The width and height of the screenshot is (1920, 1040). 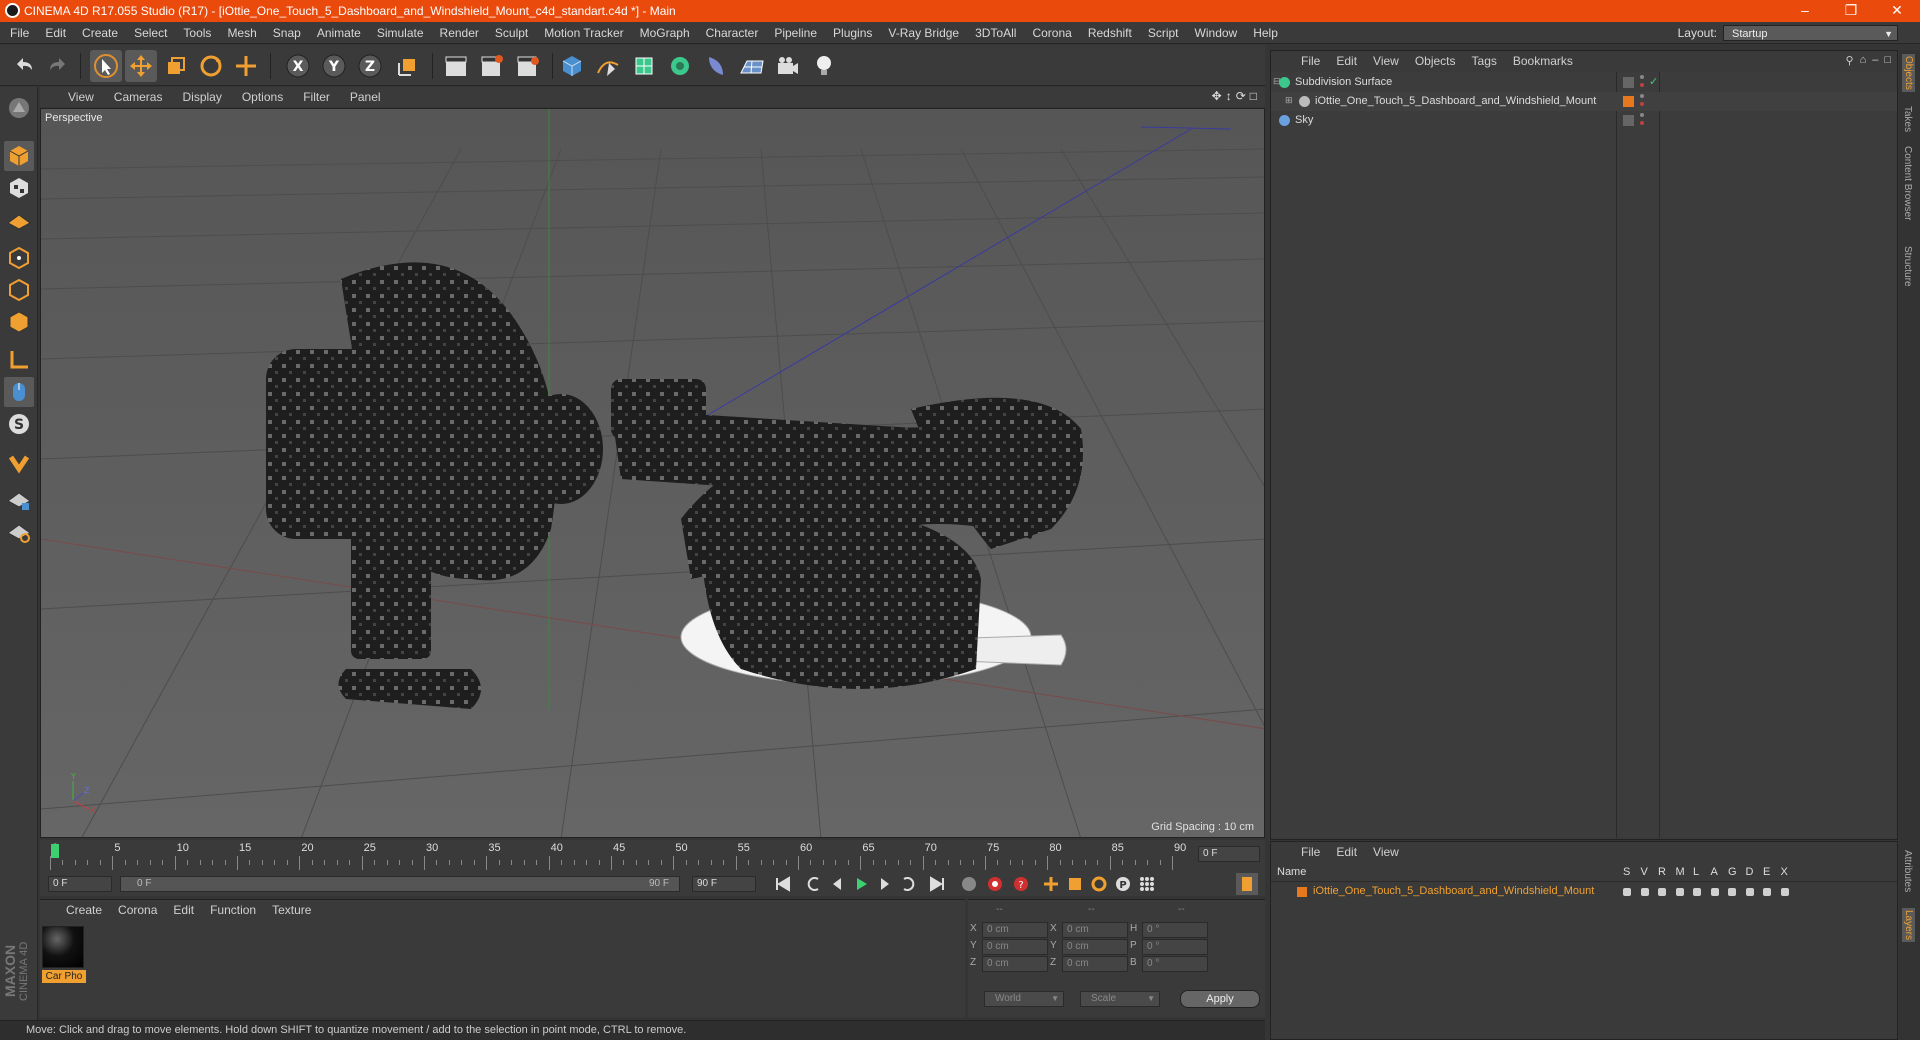 What do you see at coordinates (183, 910) in the screenshot?
I see `material-menu-item: Edit` at bounding box center [183, 910].